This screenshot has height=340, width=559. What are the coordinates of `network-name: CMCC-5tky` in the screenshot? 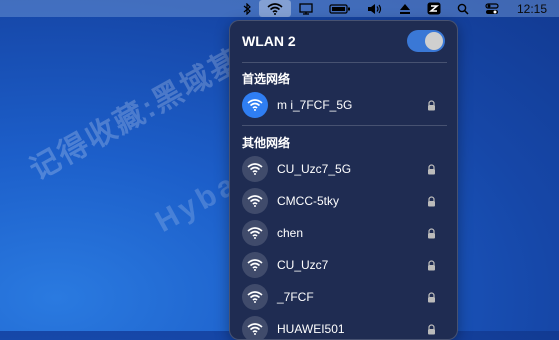 It's located at (308, 201).